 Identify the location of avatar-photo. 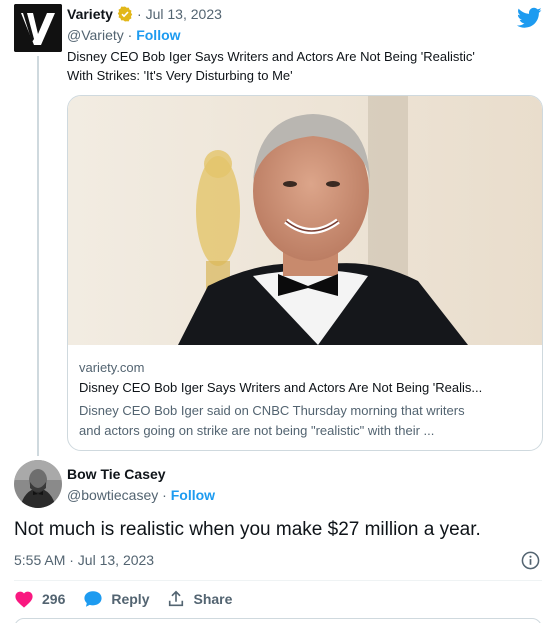
(38, 484).